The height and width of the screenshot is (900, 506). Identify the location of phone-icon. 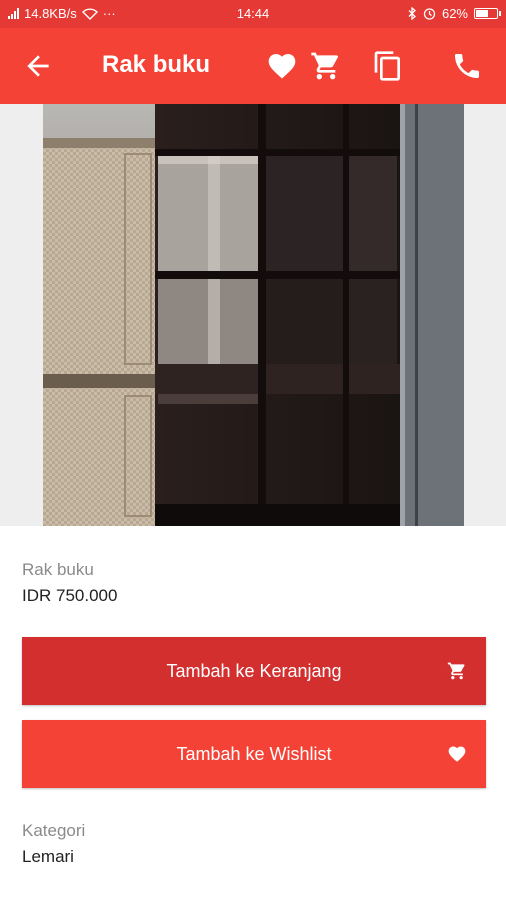
(467, 66).